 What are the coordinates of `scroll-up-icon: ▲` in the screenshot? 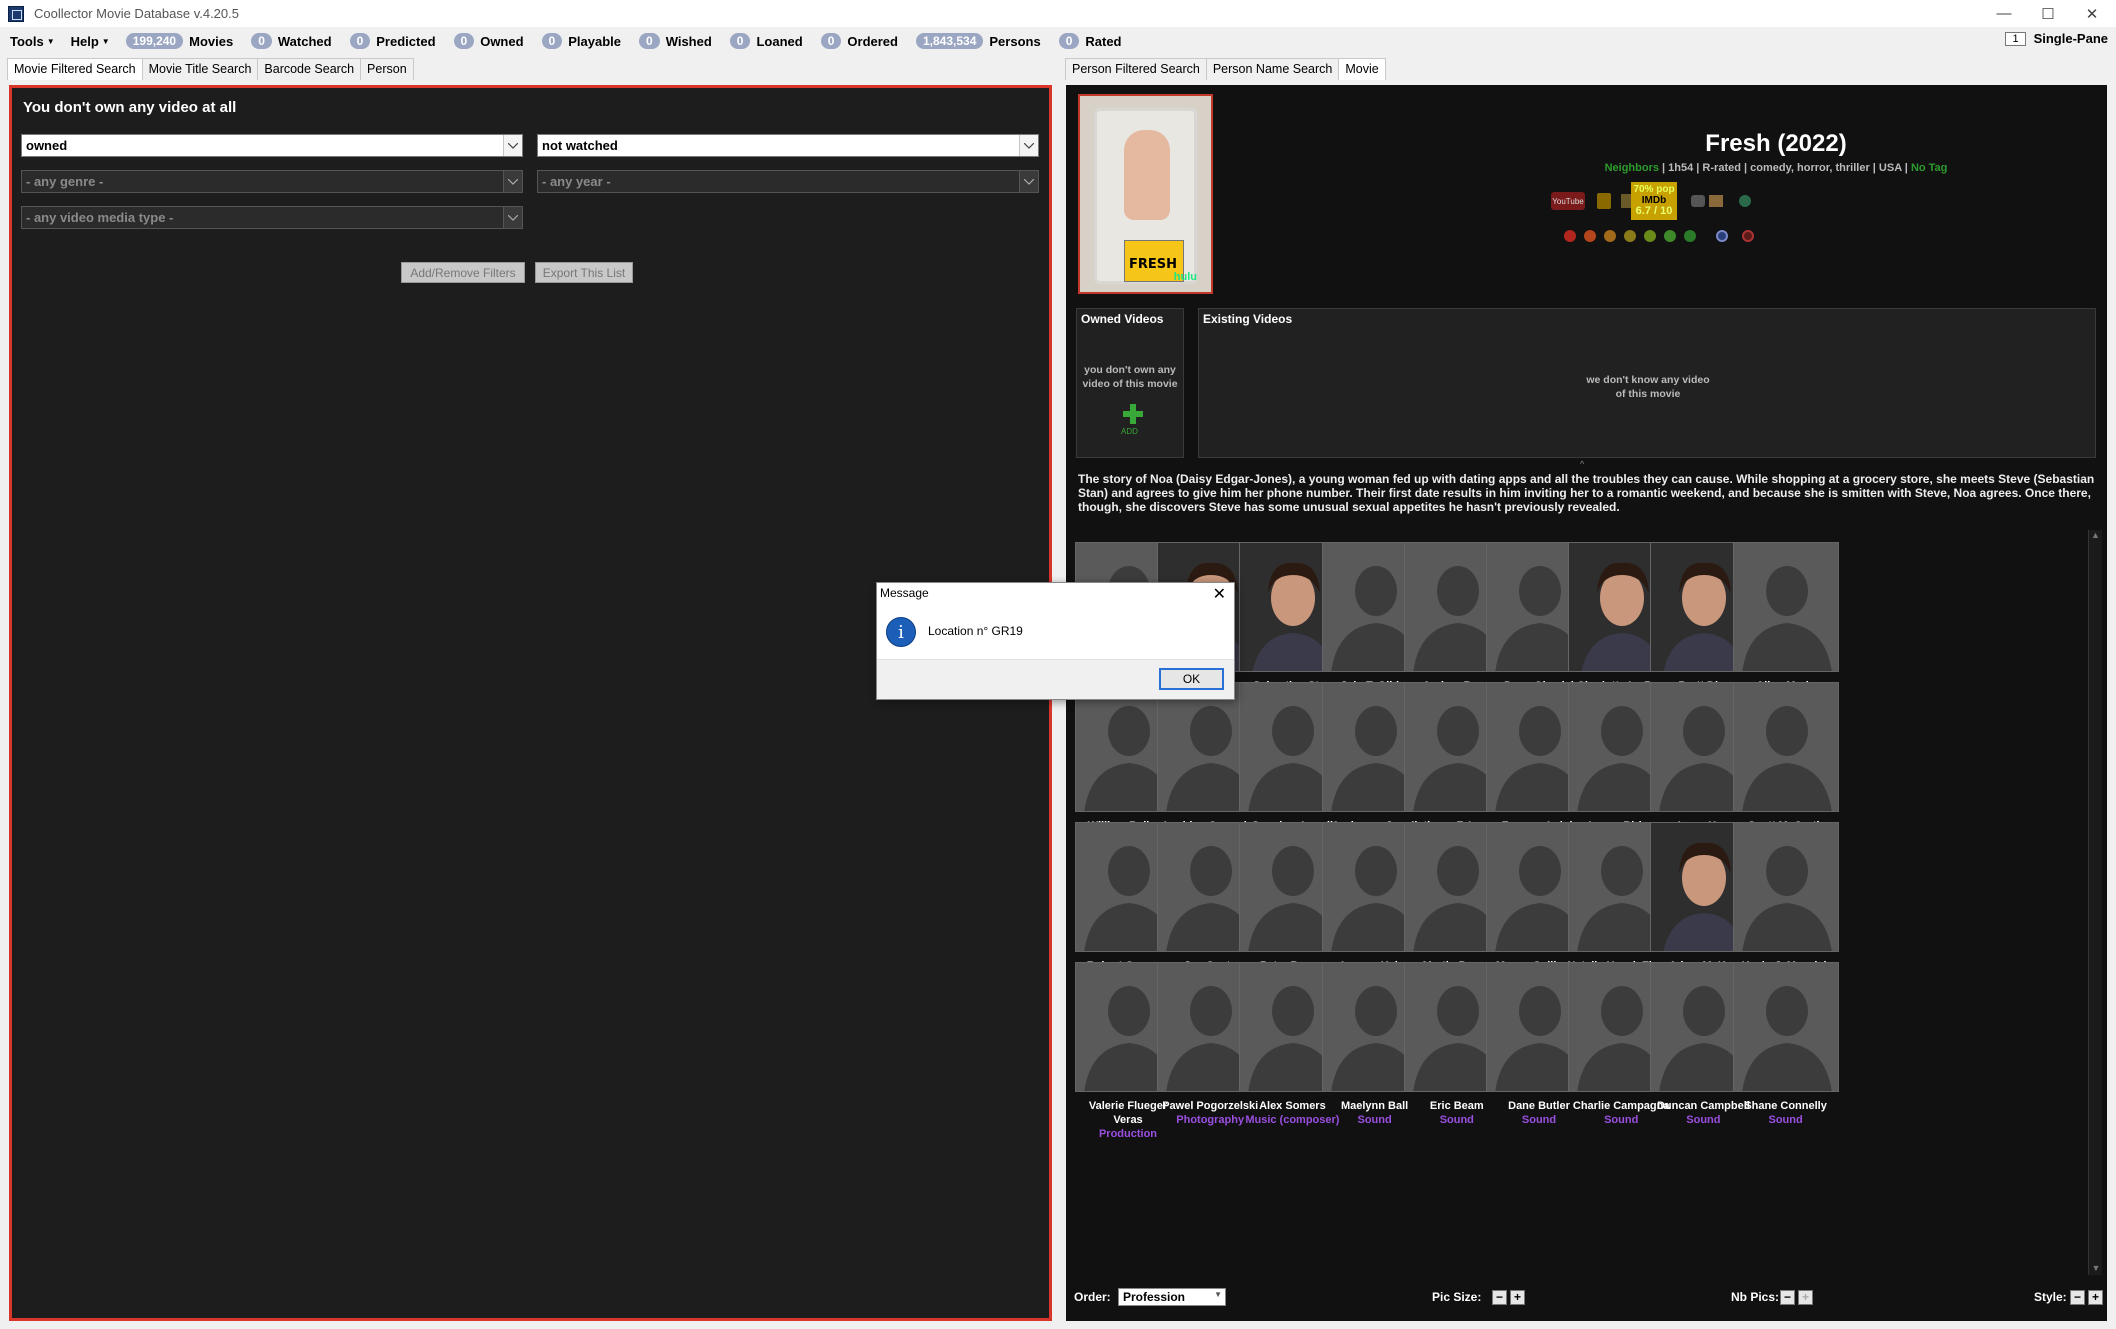 It's located at (2095, 535).